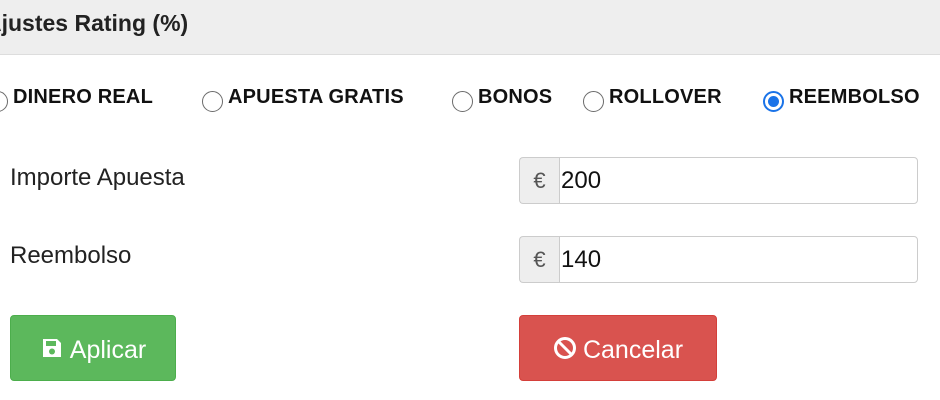 Image resolution: width=940 pixels, height=400 pixels. What do you see at coordinates (212, 101) in the screenshot?
I see `radio-apuesta-gratis-circle` at bounding box center [212, 101].